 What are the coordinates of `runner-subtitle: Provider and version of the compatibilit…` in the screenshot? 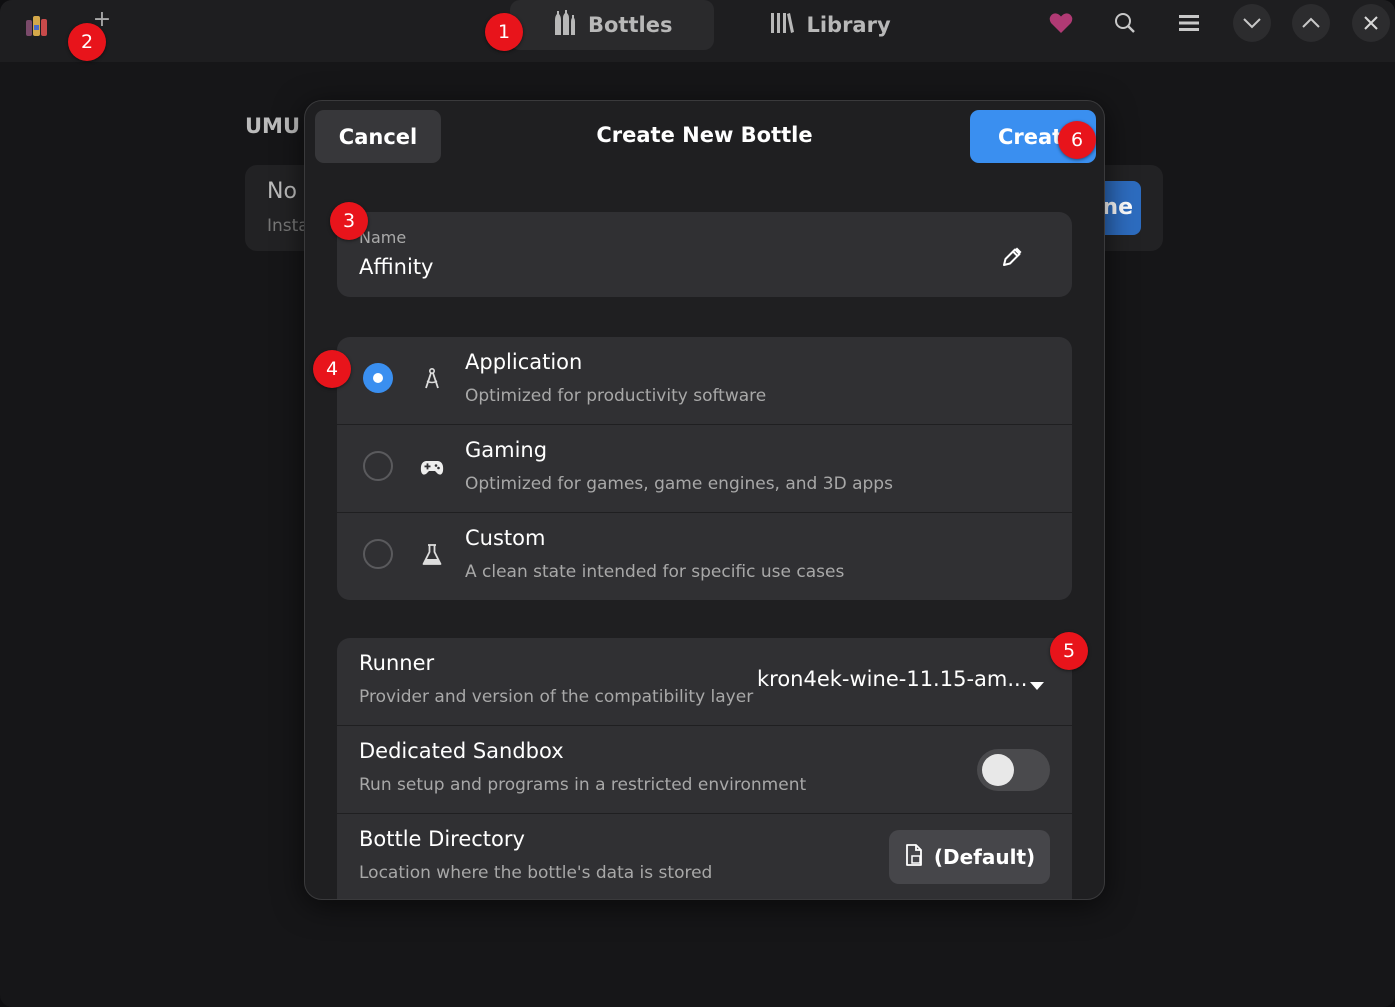 It's located at (556, 697).